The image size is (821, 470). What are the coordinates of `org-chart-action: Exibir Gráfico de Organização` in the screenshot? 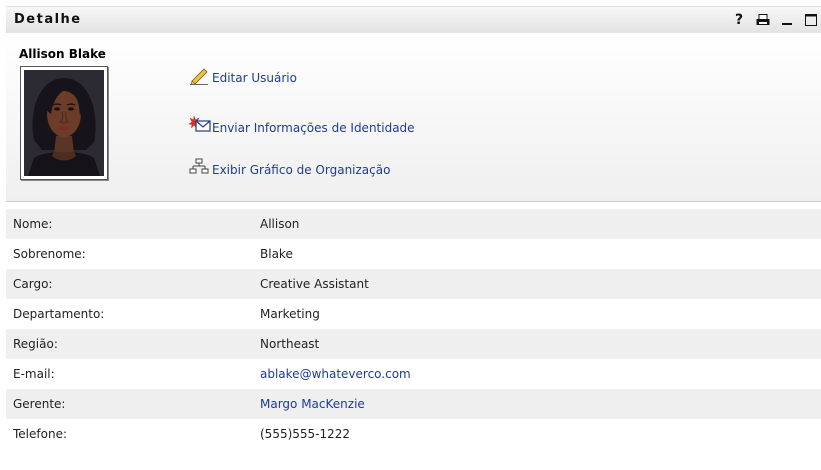 It's located at (289, 167).